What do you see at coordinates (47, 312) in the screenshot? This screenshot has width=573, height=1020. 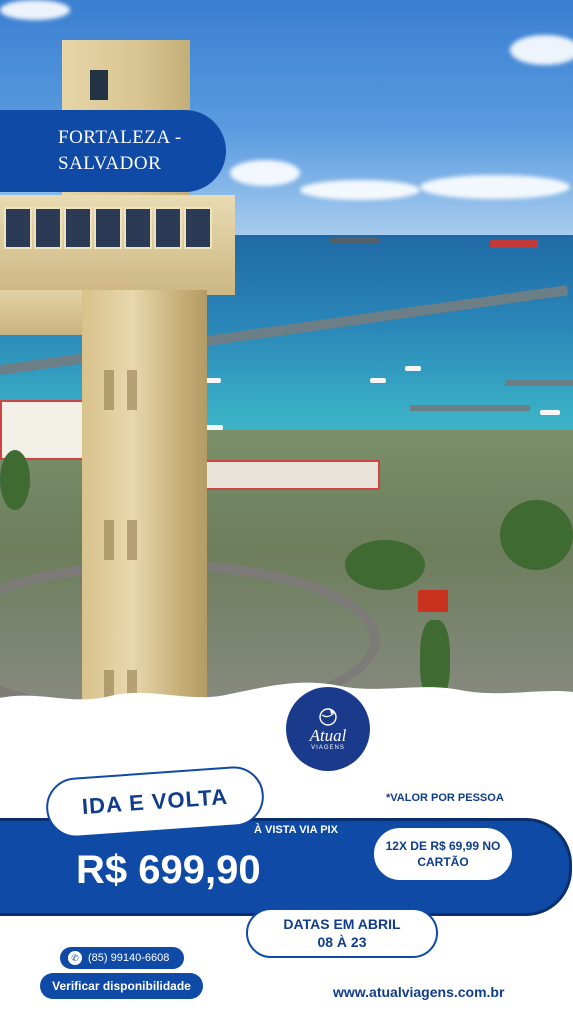 I see `elevator-arm` at bounding box center [47, 312].